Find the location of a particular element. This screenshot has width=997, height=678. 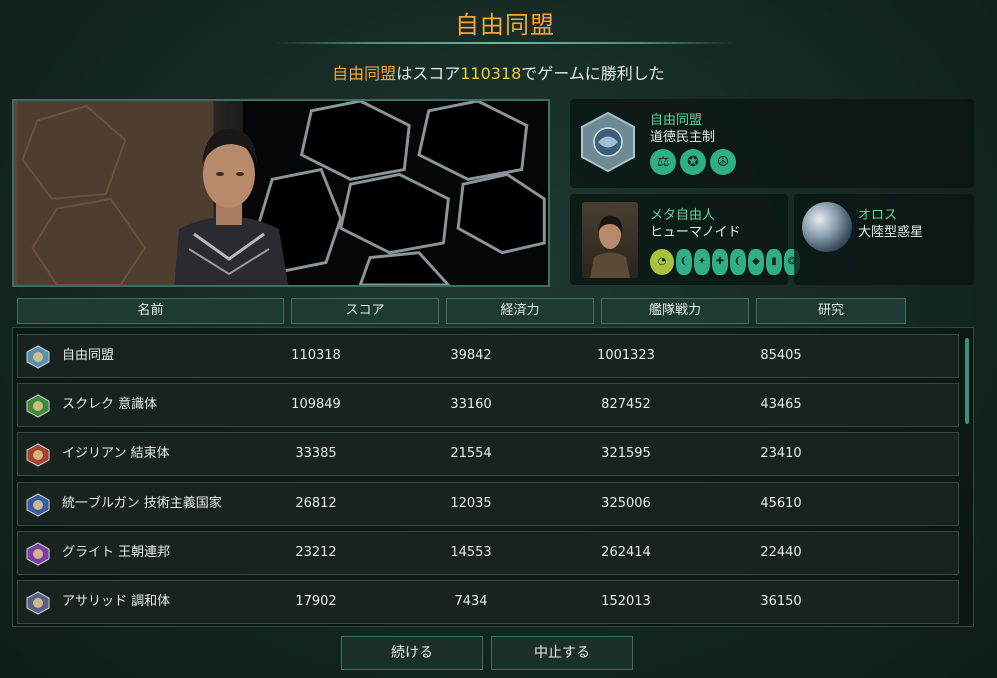

species-figure is located at coordinates (610, 246).